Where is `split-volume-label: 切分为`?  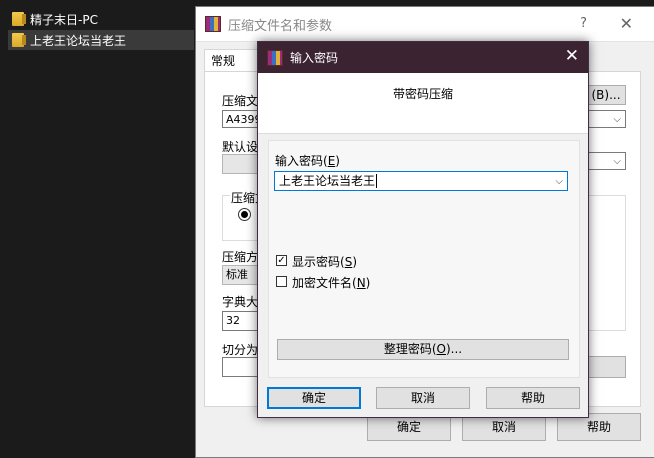 split-volume-label: 切分为 is located at coordinates (240, 350).